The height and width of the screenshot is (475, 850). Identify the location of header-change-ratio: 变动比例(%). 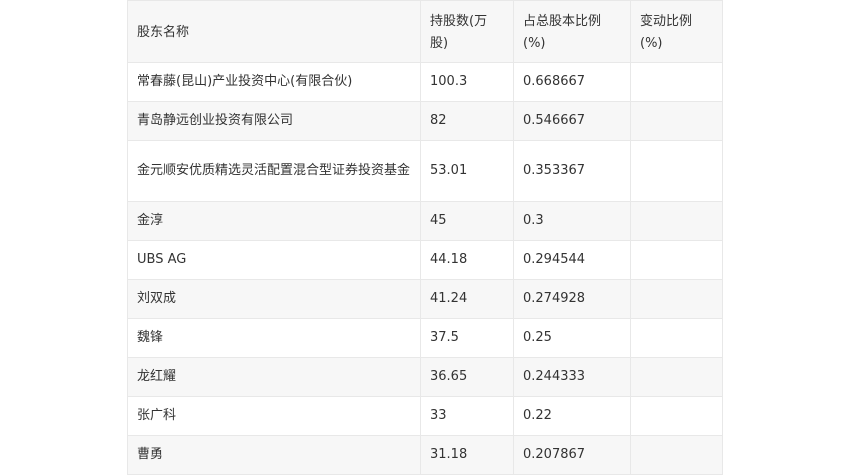
(676, 31).